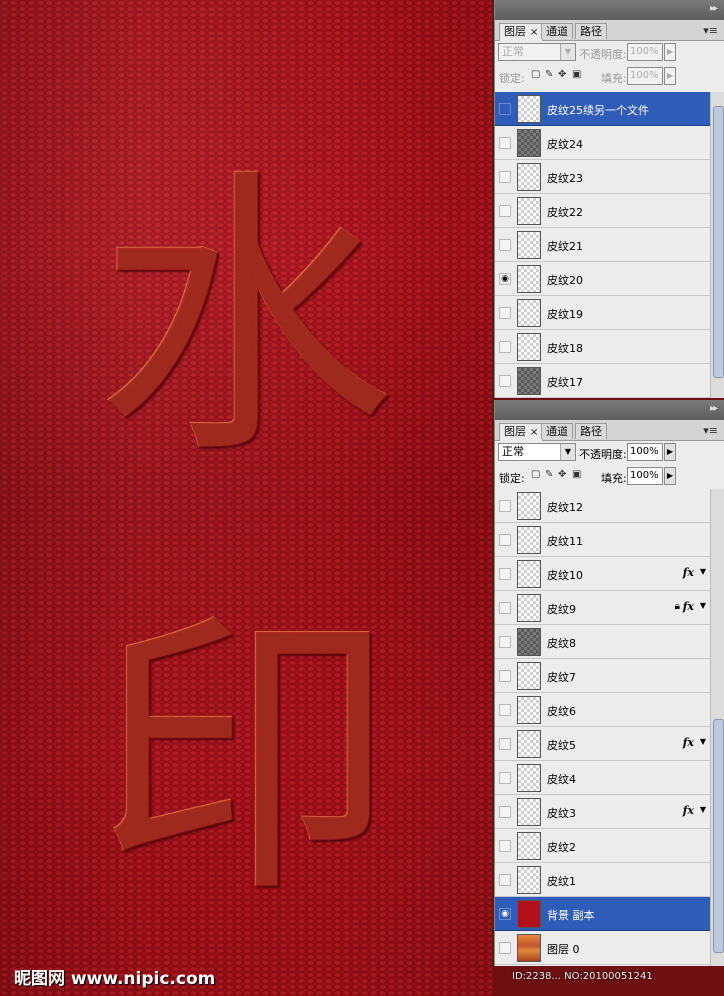 This screenshot has height=996, width=724. Describe the element at coordinates (602, 211) in the screenshot. I see `layer-row: 皮纹22` at that location.